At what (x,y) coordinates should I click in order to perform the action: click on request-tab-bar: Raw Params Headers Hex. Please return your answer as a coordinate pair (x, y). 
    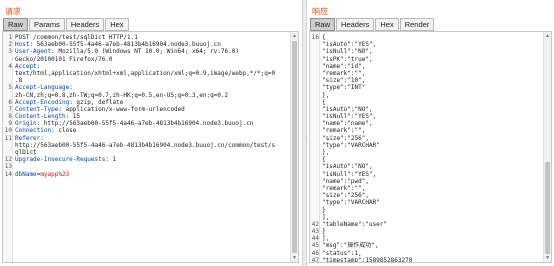
    Looking at the image, I should click on (66, 24).